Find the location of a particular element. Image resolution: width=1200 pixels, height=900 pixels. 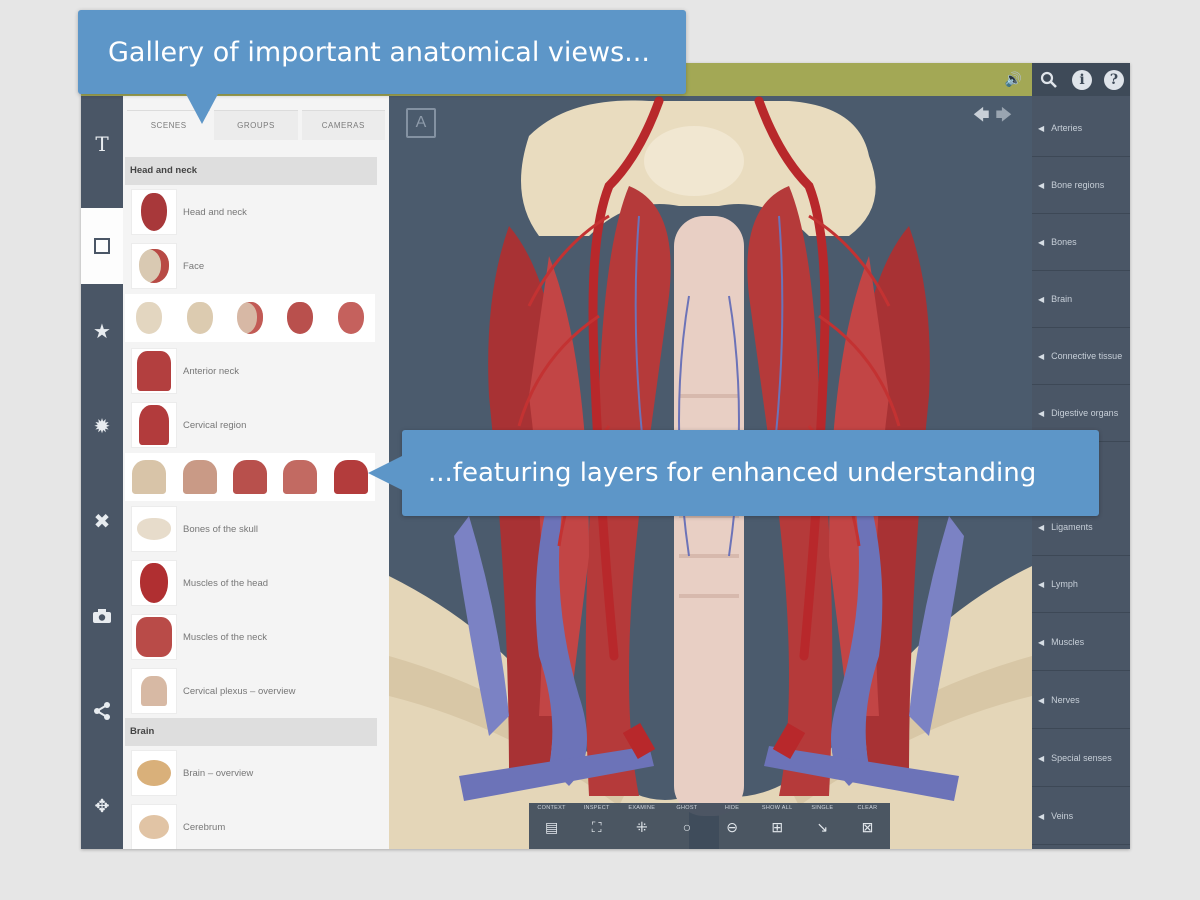

search-icon is located at coordinates (1049, 80).